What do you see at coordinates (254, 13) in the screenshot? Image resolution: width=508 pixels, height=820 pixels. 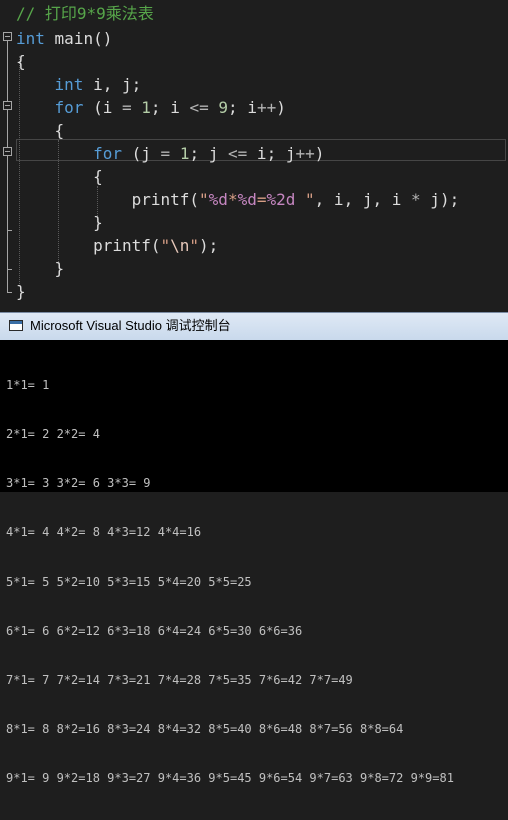 I see `code-line-1: // 打印9*9乘法表` at bounding box center [254, 13].